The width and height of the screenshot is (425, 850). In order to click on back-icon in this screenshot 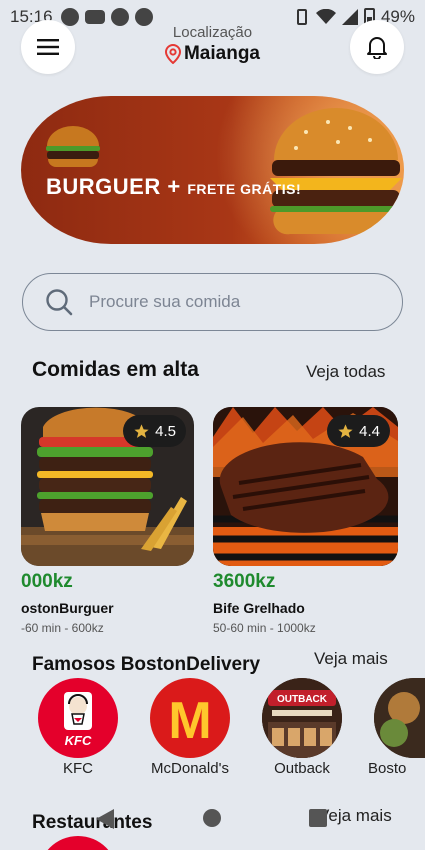, I will do `click(105, 819)`.